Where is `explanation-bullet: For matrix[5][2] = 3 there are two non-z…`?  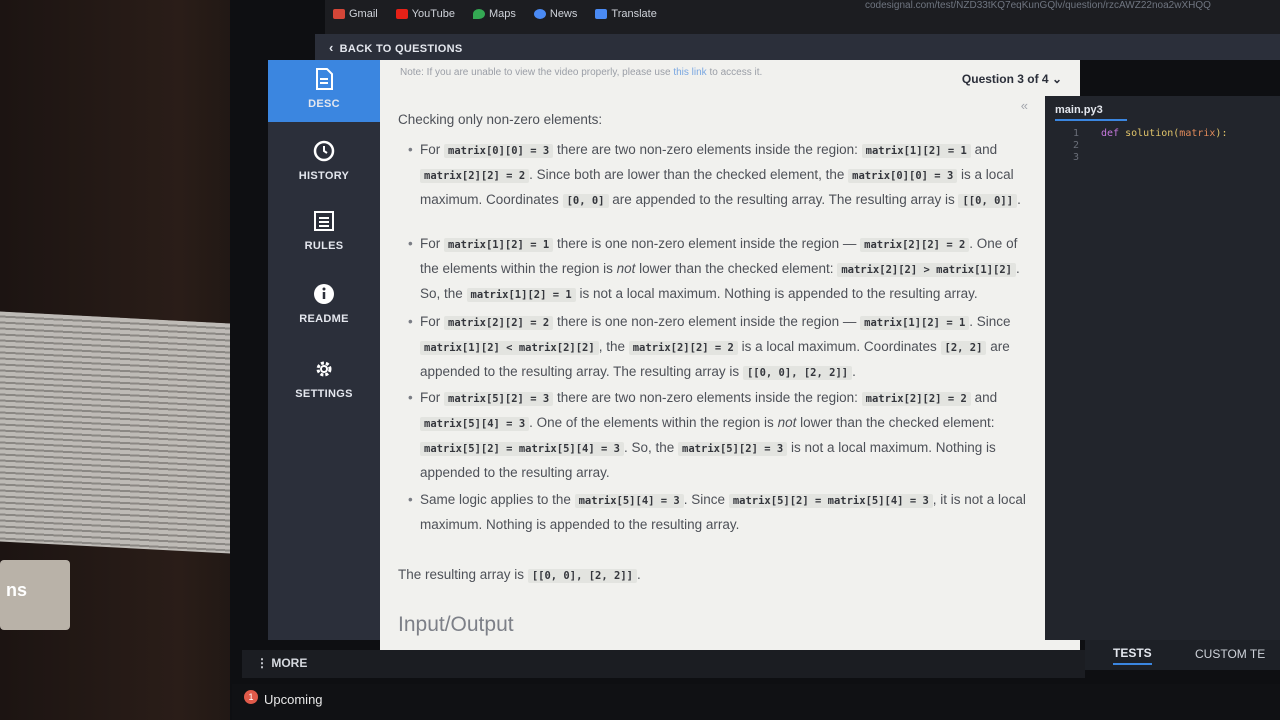 explanation-bullet: For matrix[5][2] = 3 there are two non-z… is located at coordinates (721, 435).